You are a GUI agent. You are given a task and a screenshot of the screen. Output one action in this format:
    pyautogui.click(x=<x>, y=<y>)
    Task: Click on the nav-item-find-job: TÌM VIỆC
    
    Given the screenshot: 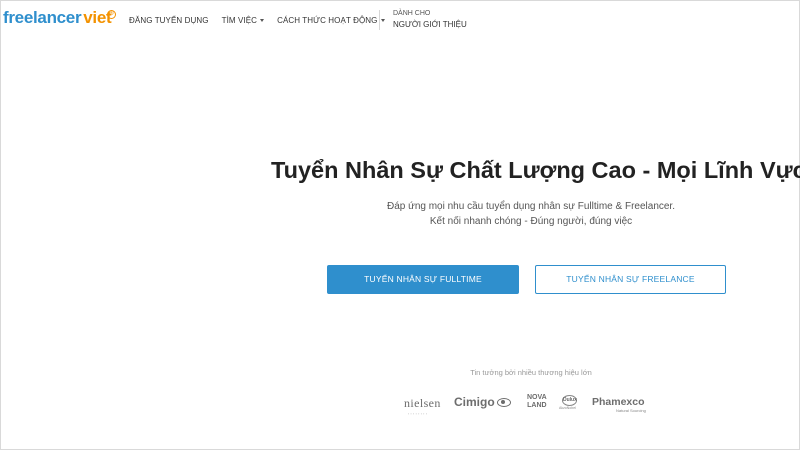 What is the action you would take?
    pyautogui.click(x=243, y=20)
    